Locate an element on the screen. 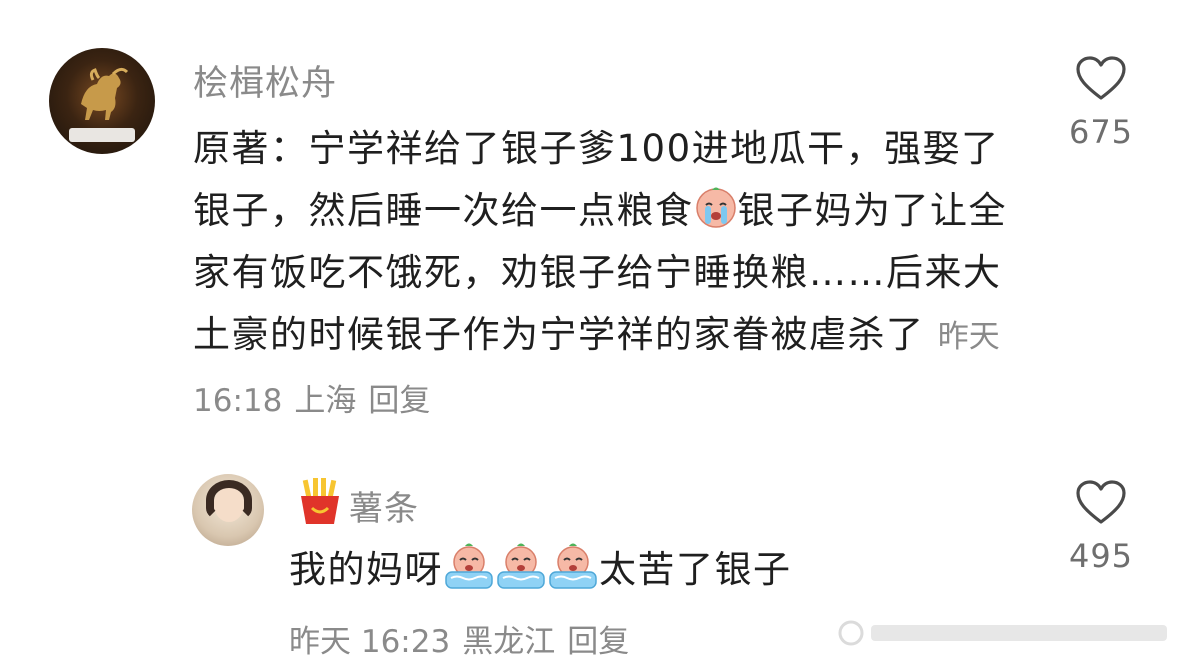 The width and height of the screenshot is (1179, 661). reply-meta: 昨天 16:23 黑龙江 回复 is located at coordinates (465, 638).